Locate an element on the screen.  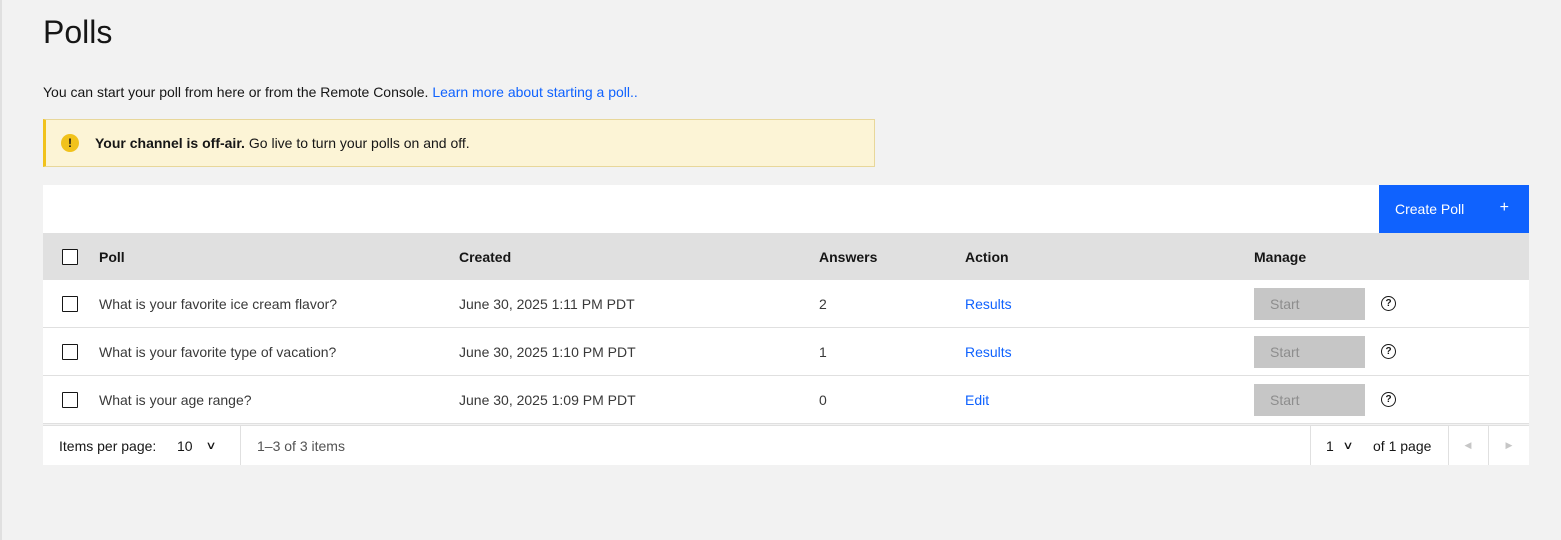
items-per-page-label: Items per page: is located at coordinates (108, 445).